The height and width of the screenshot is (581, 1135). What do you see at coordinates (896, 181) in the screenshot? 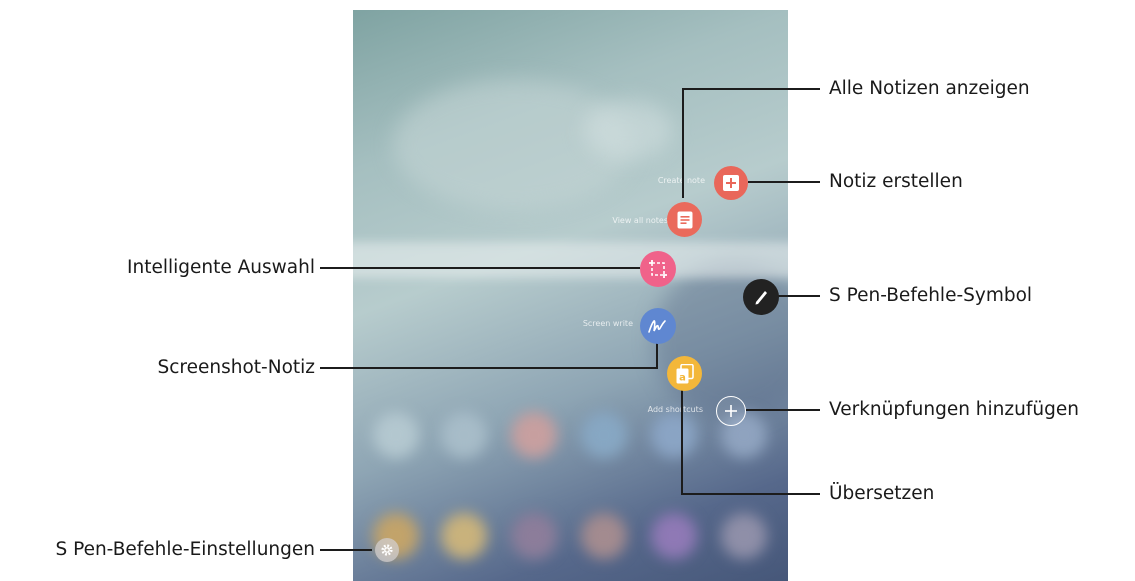
I see `create-note-callout: Notiz erstellen` at bounding box center [896, 181].